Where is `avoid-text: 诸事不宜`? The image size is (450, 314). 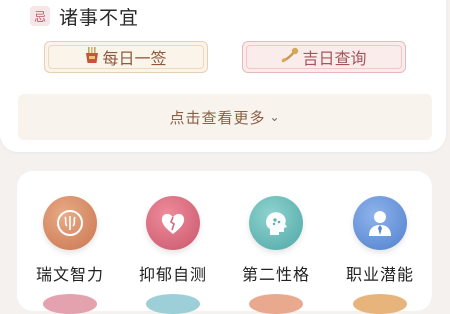
avoid-text: 诸事不宜 is located at coordinates (99, 17).